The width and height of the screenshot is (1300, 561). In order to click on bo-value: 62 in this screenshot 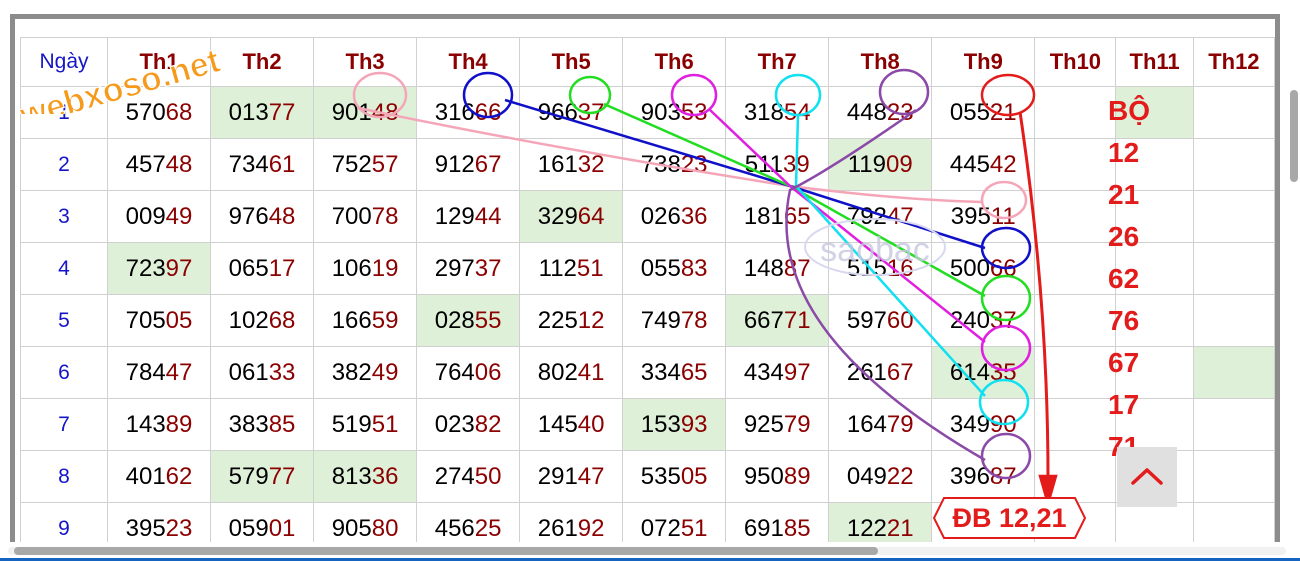, I will do `click(1124, 278)`.